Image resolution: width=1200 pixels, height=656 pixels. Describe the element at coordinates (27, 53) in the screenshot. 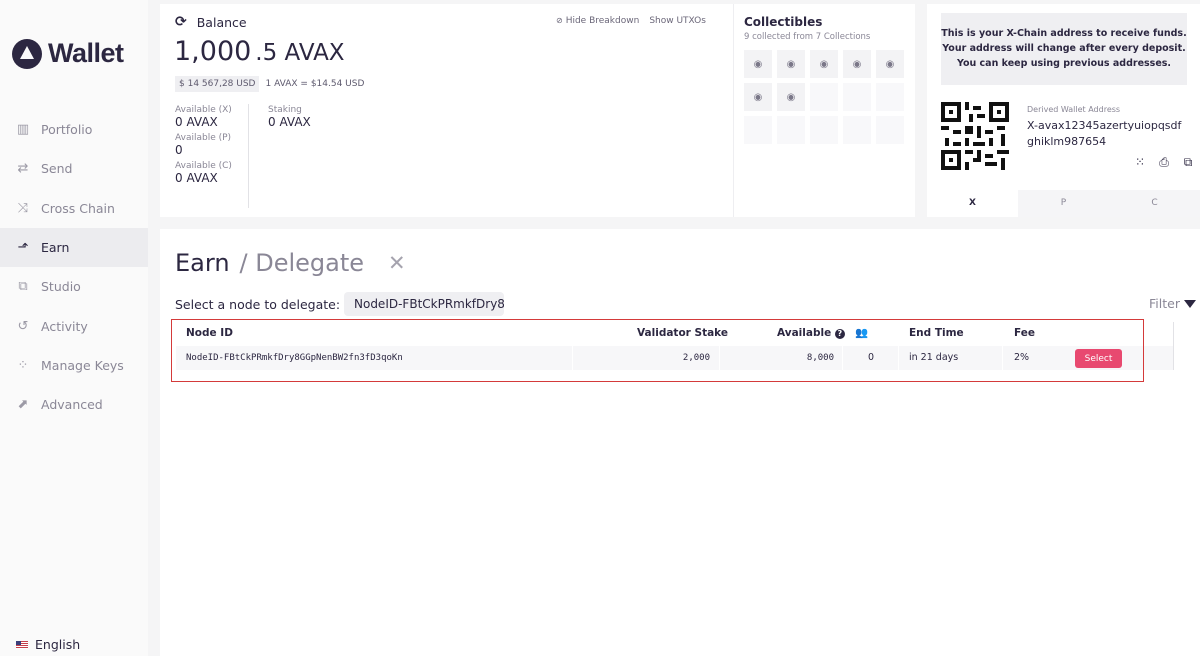

I see `avalanche-logo-icon` at that location.